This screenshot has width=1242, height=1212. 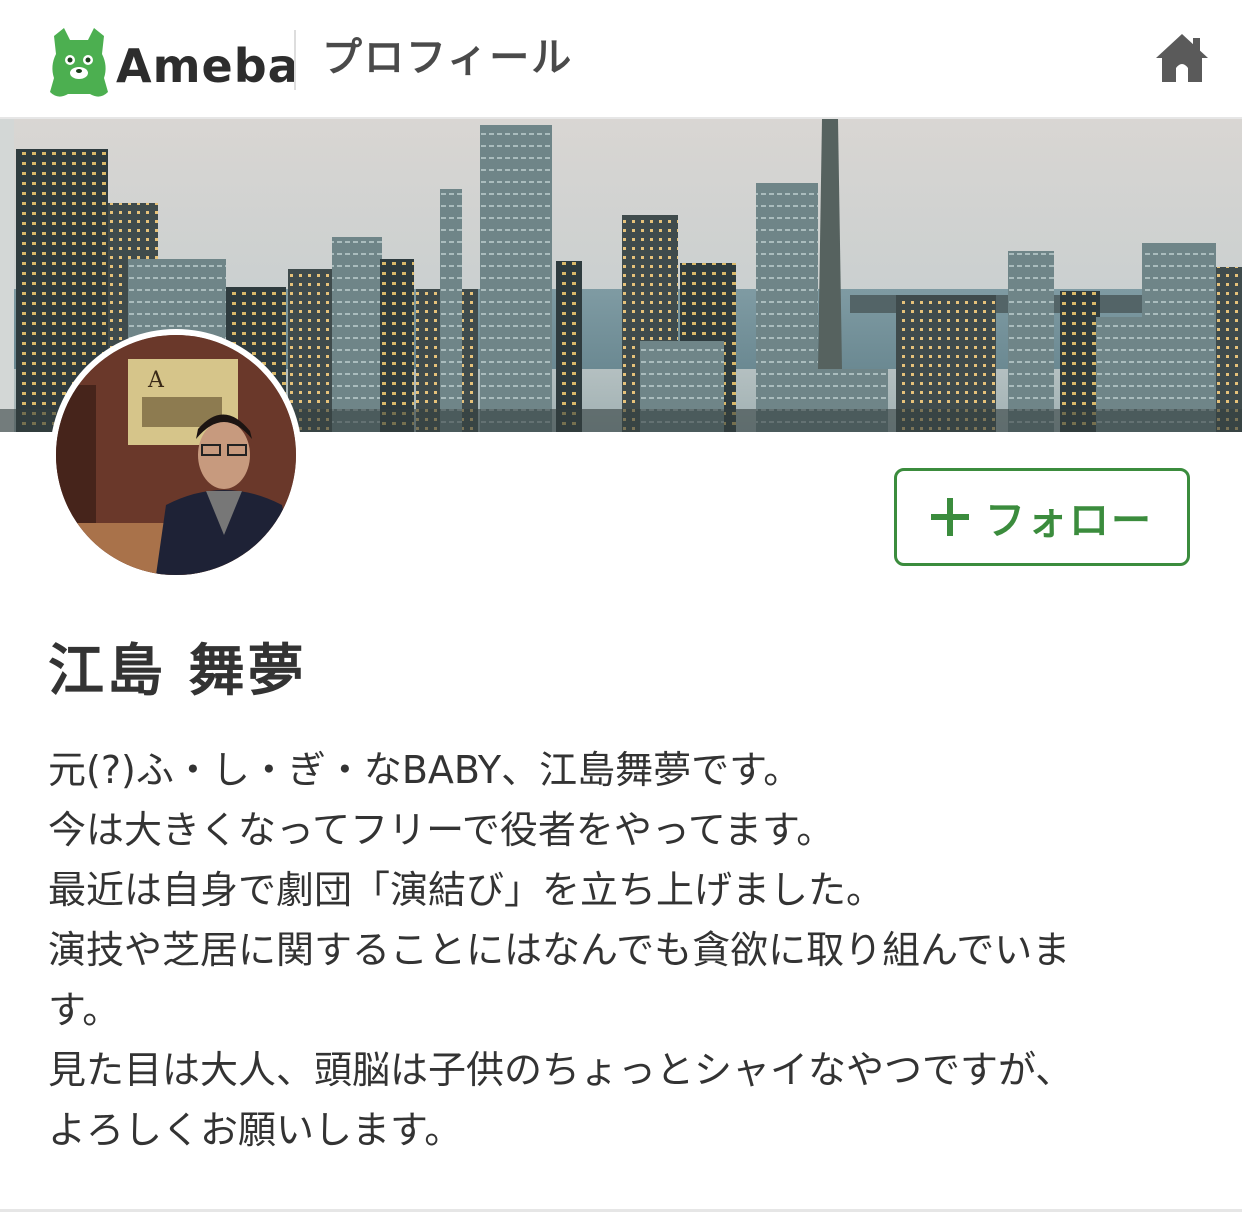 I want to click on profile-avatar-photo: A, so click(x=176, y=455).